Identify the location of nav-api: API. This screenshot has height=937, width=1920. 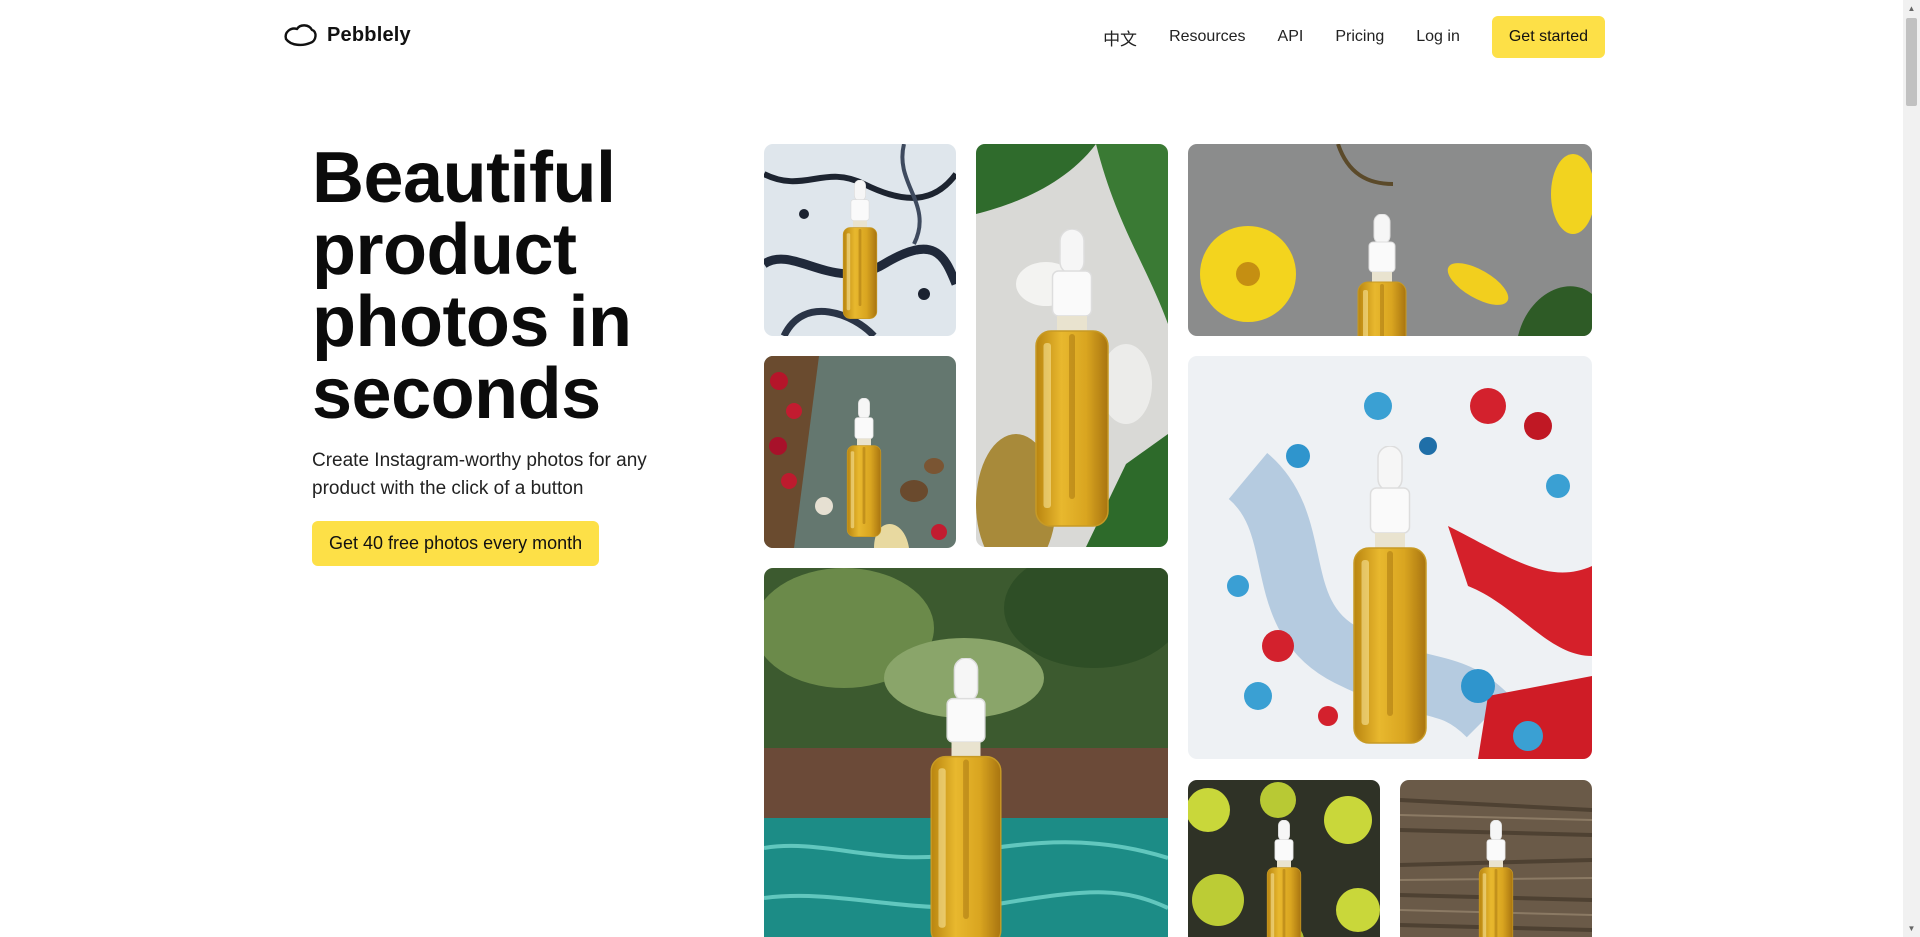
(1291, 37).